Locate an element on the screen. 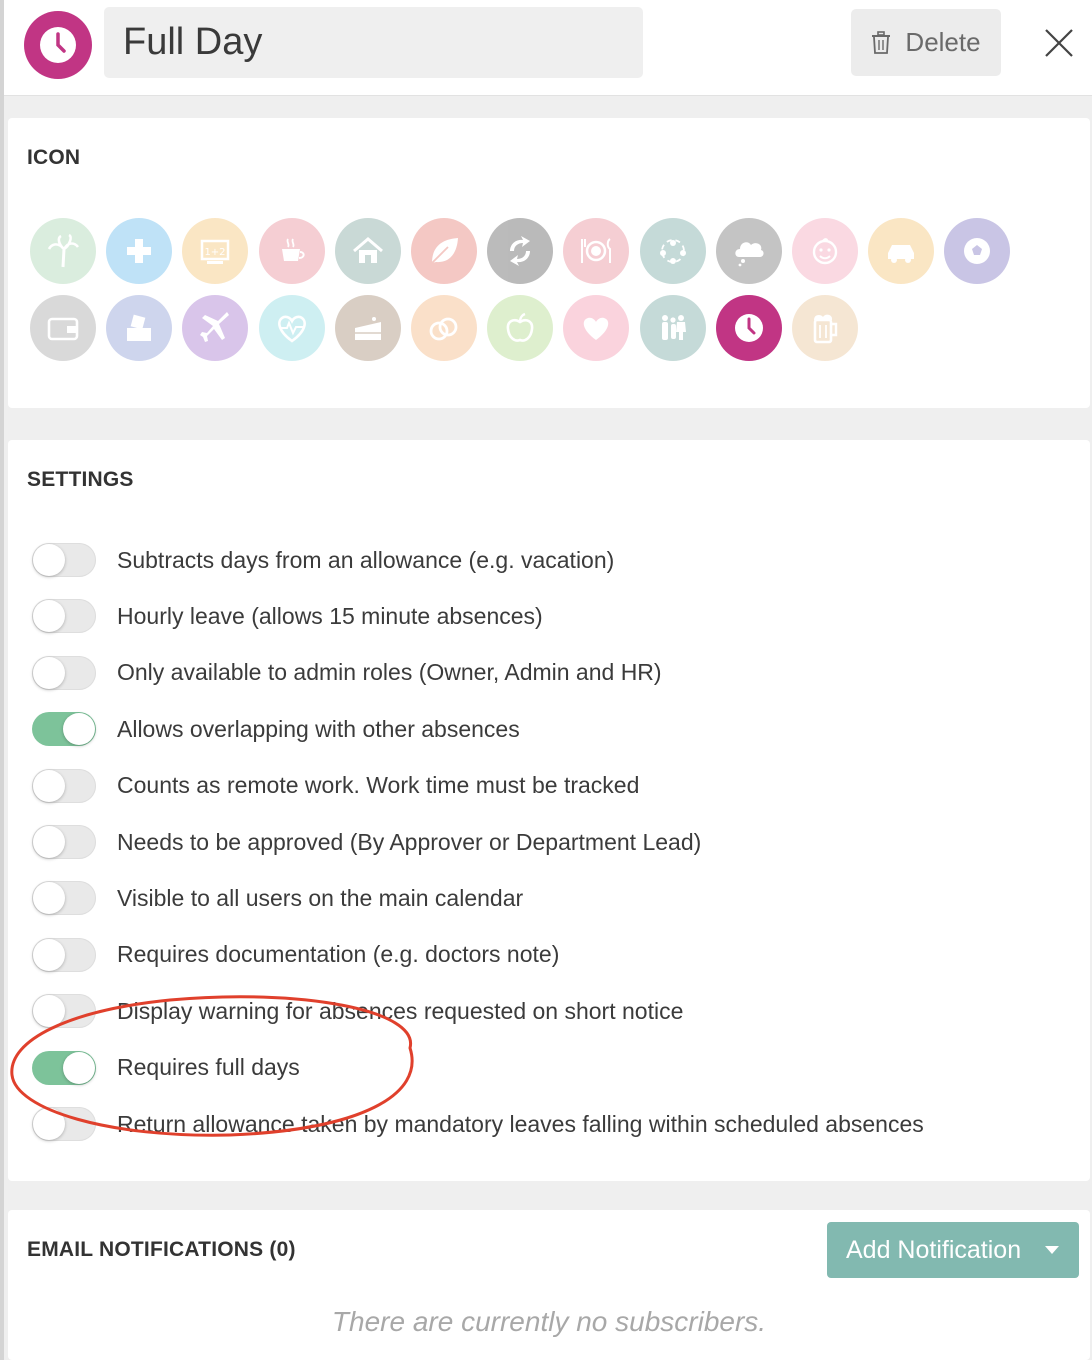 The width and height of the screenshot is (1092, 1360). add-notification-label: Add Notification is located at coordinates (934, 1249).